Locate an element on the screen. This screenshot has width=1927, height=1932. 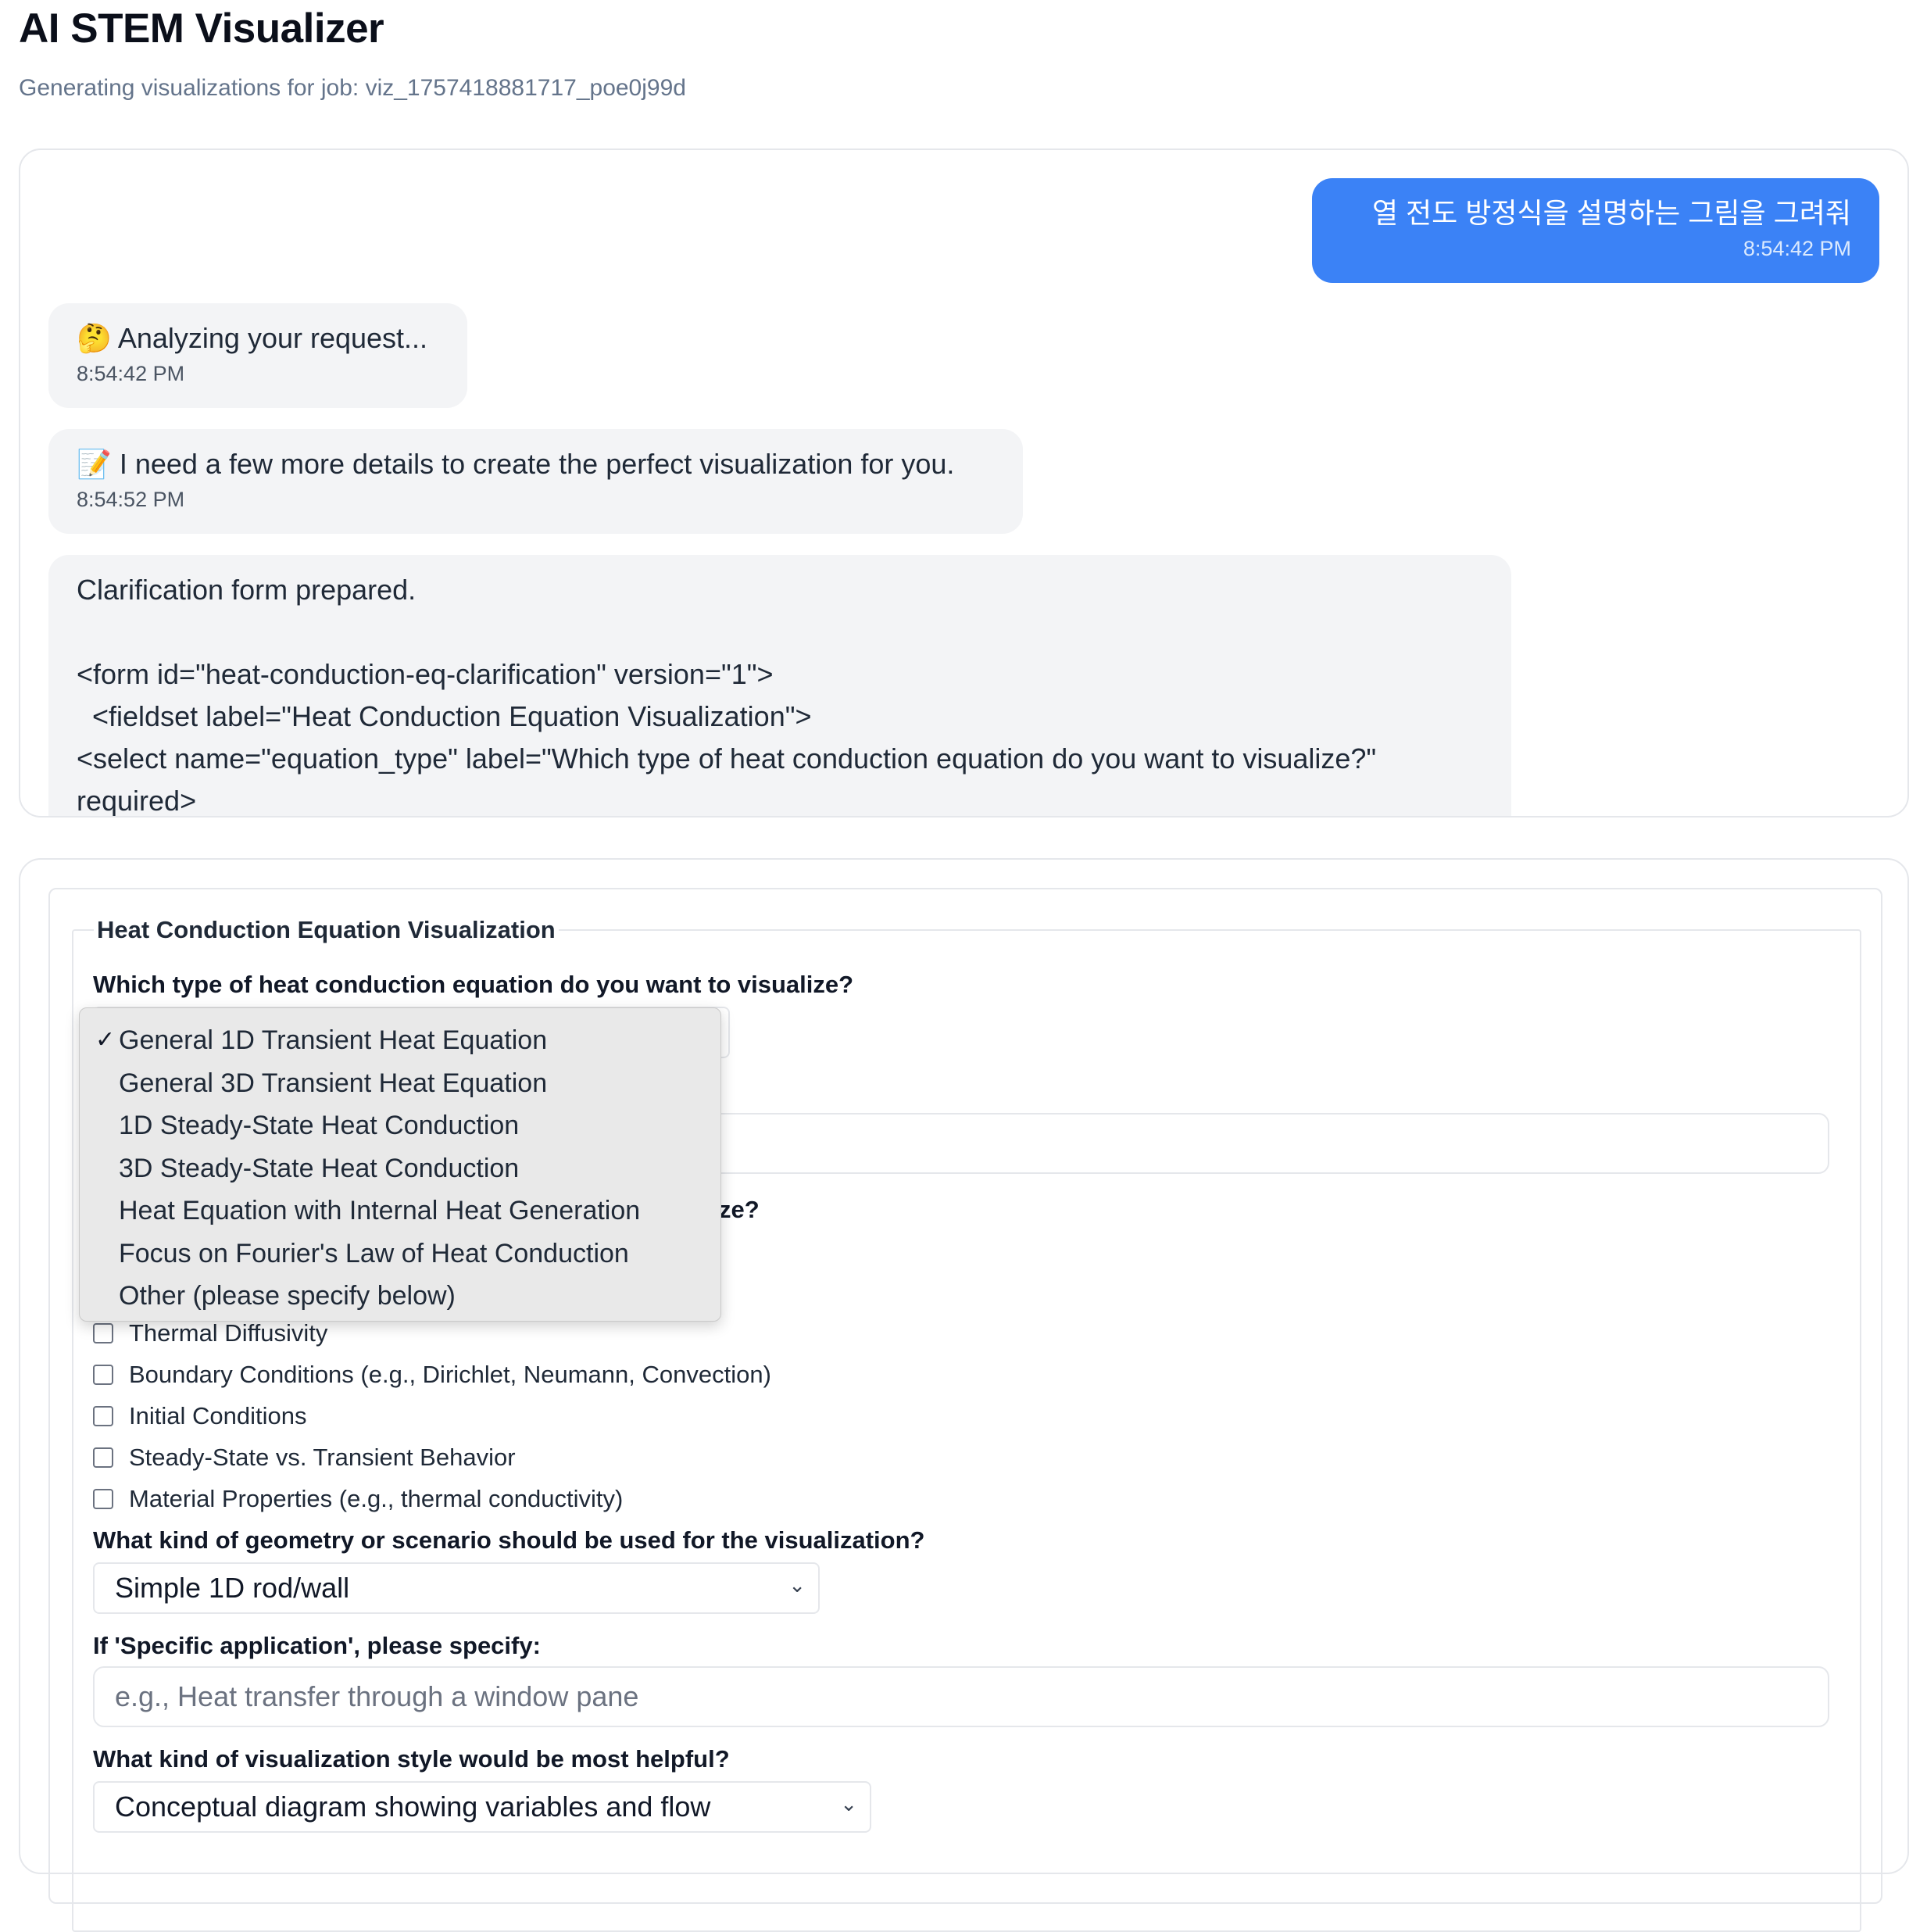
dropdown-option: 1D Steady-State Heat Conduction is located at coordinates (400, 1128).